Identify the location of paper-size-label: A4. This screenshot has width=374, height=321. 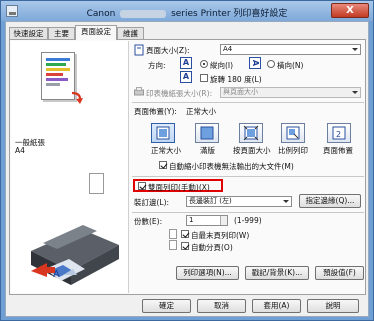
(20, 150).